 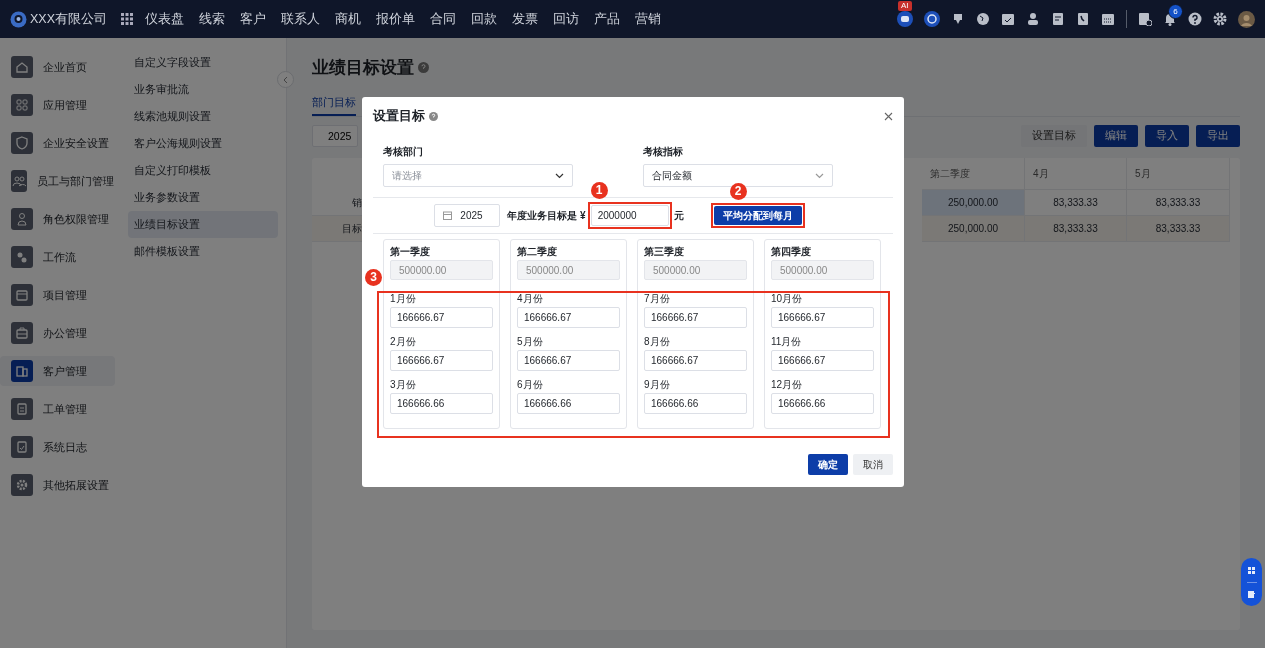 I want to click on target-label: 年度业务目标是 ¥, so click(x=546, y=215).